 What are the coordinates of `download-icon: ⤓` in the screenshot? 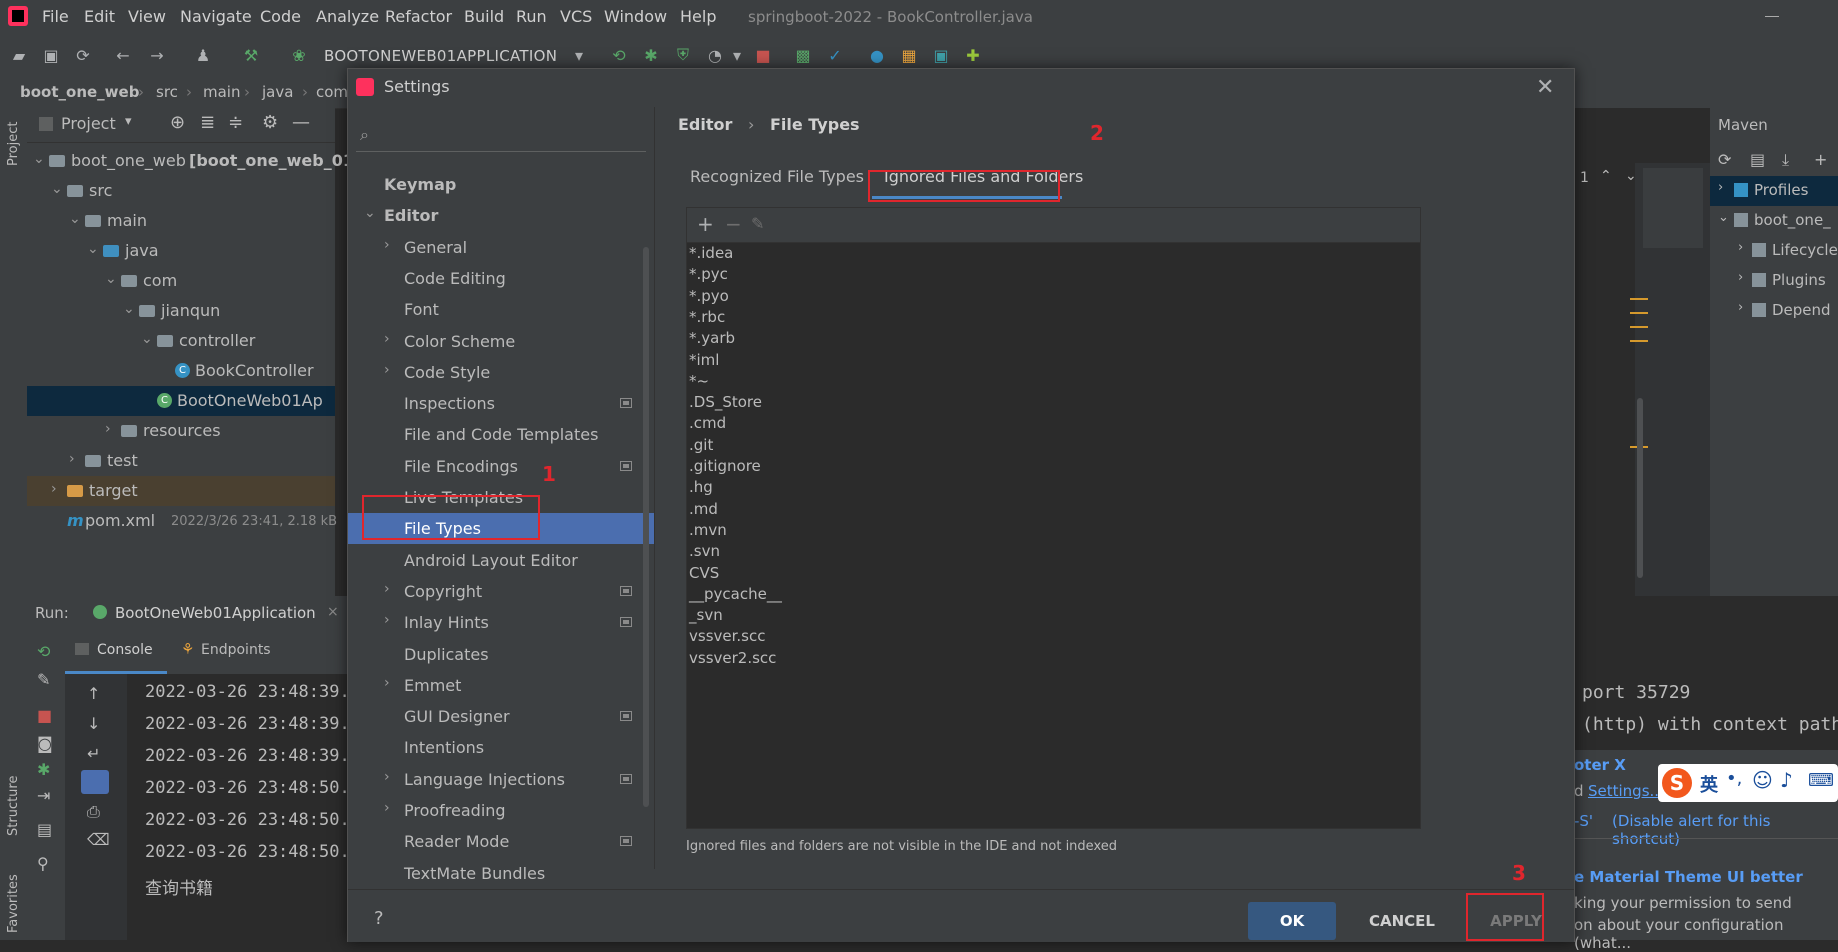 It's located at (1785, 160).